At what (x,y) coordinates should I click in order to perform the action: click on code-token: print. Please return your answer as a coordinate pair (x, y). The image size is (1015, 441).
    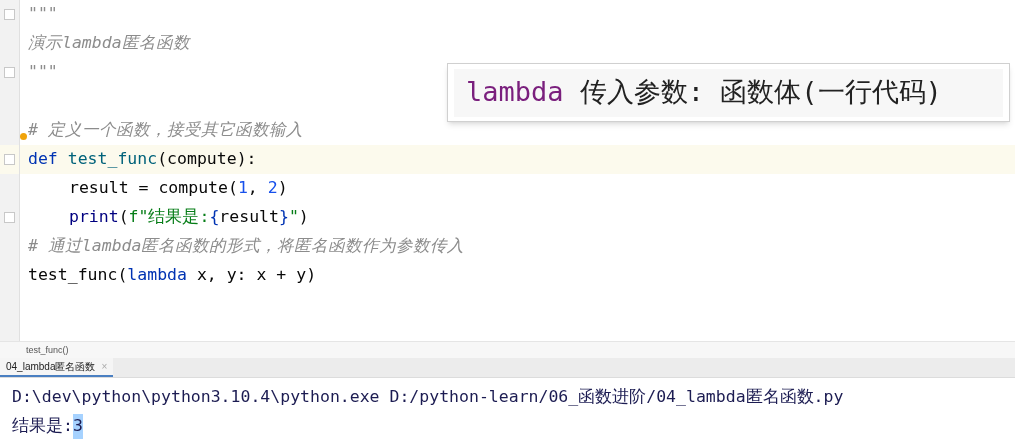
    Looking at the image, I should click on (94, 217).